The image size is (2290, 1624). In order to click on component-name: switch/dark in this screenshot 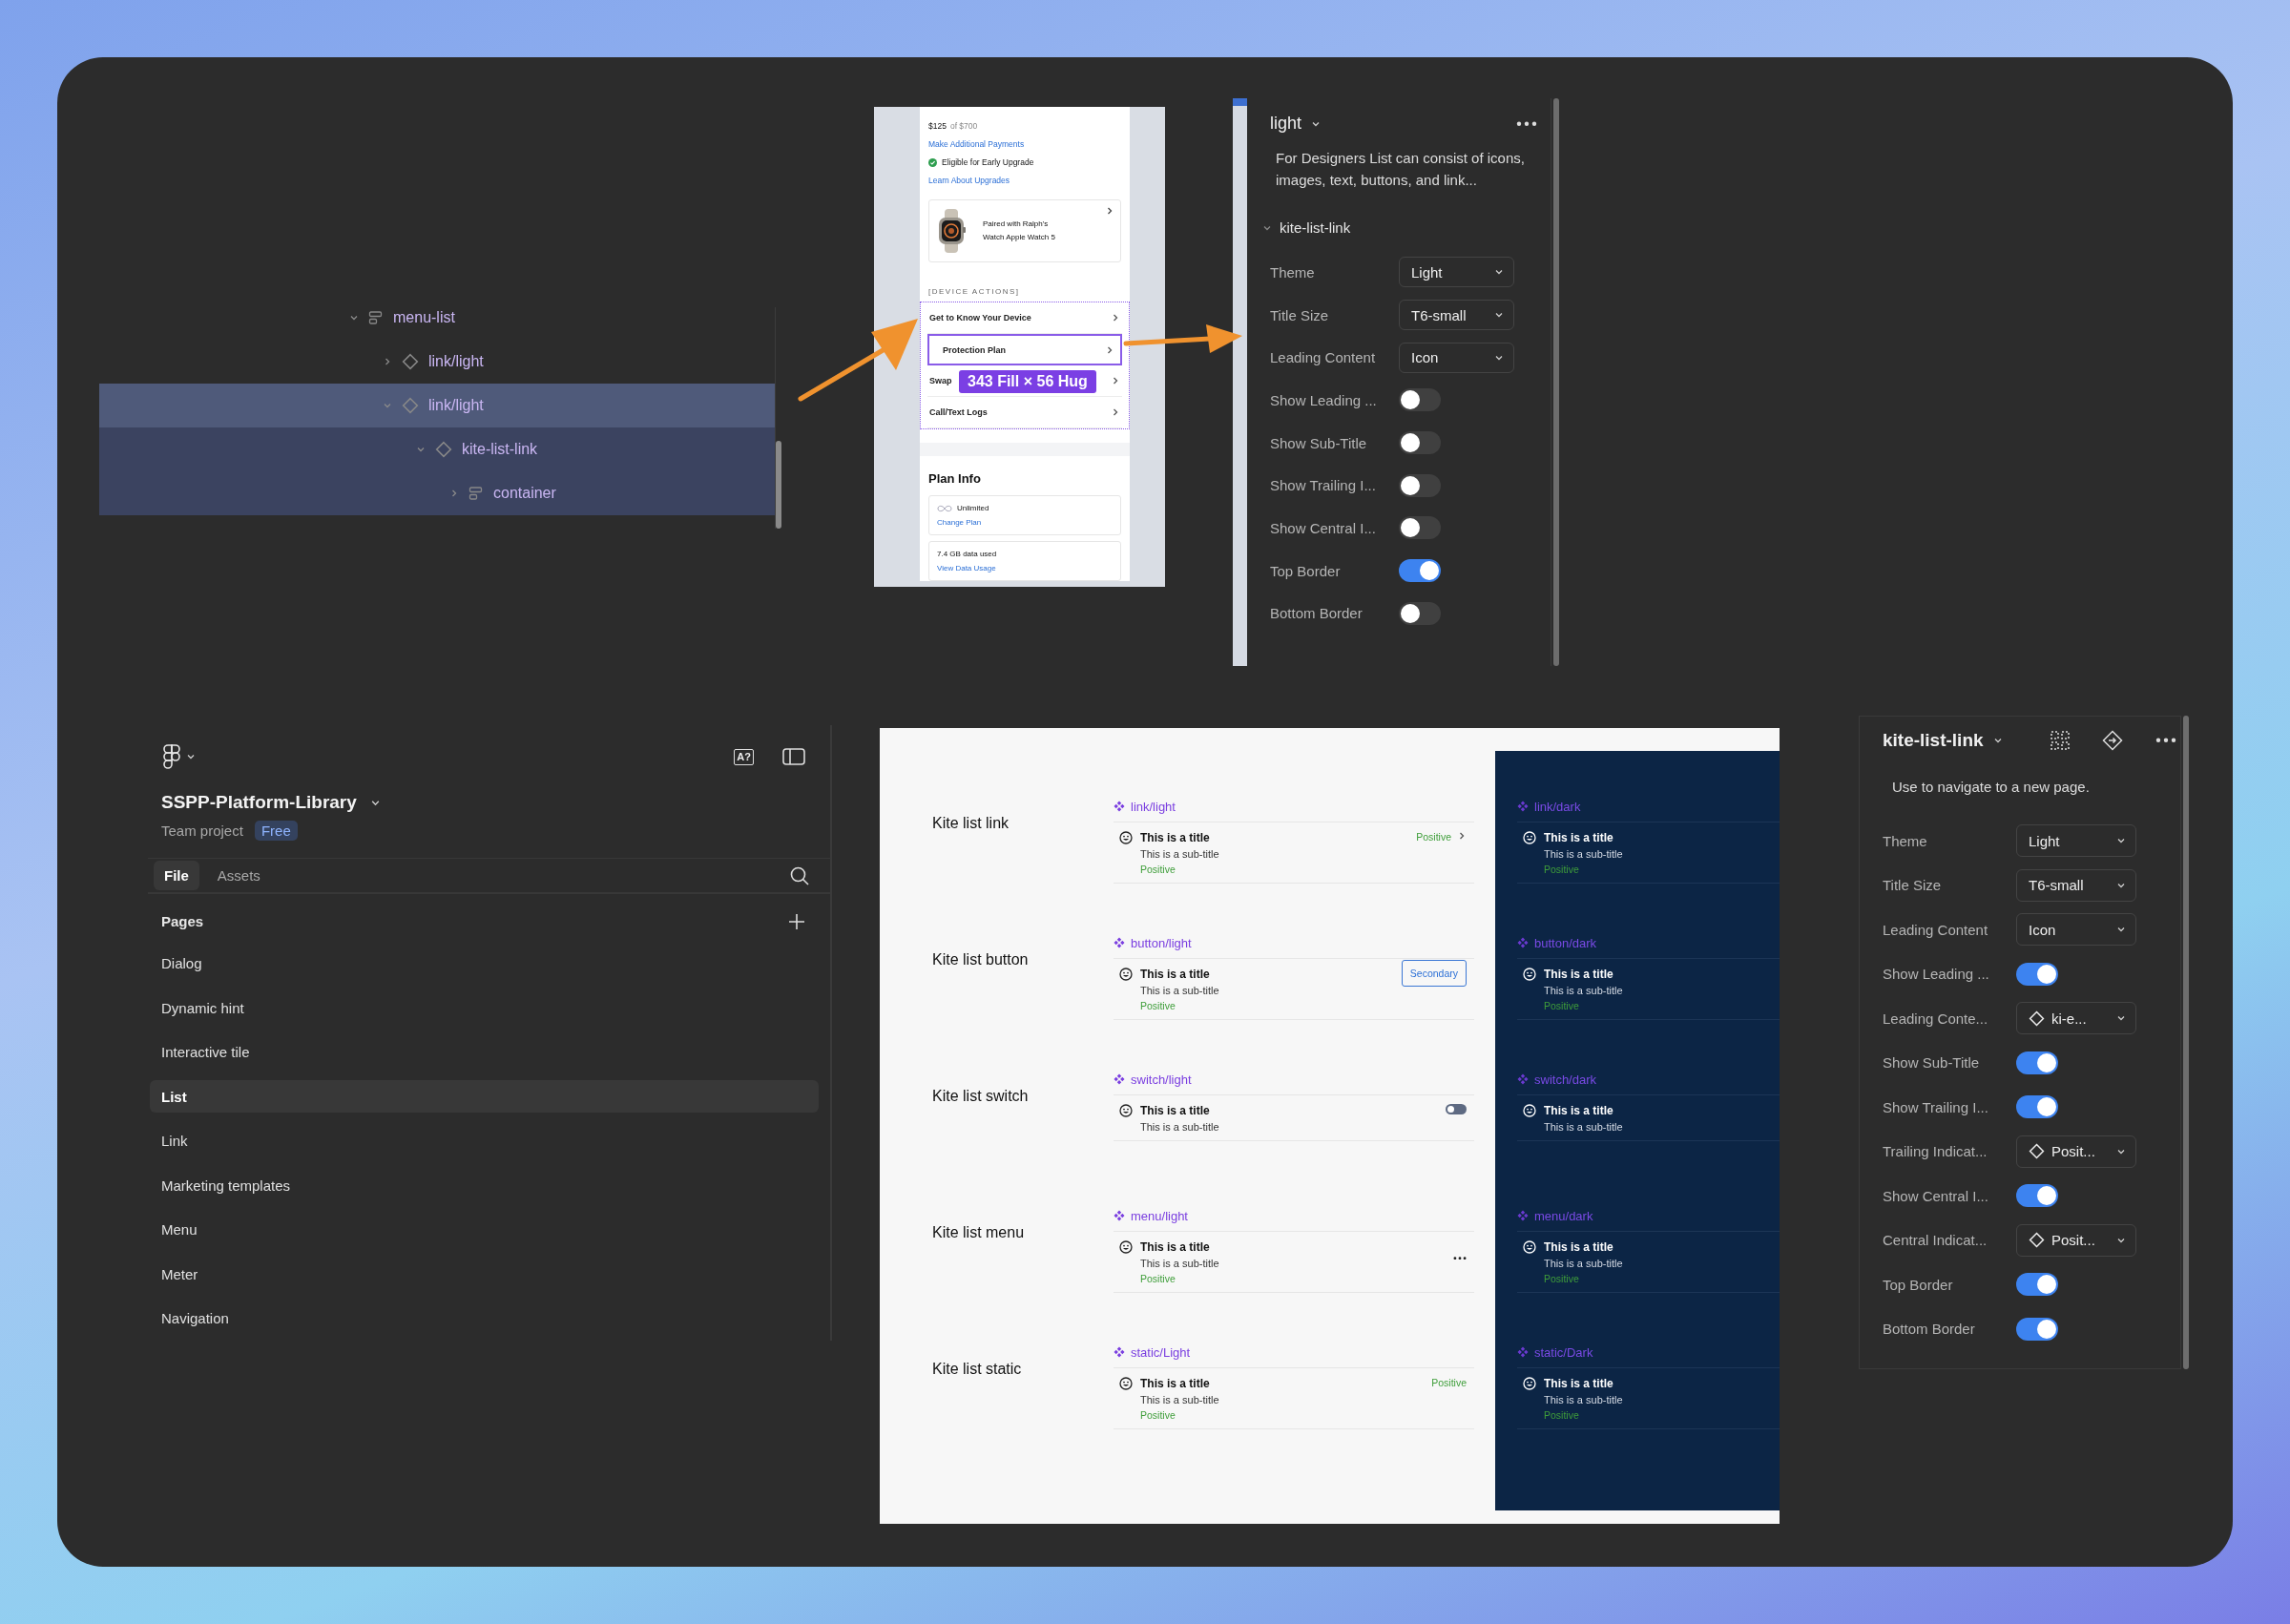, I will do `click(1566, 1079)`.